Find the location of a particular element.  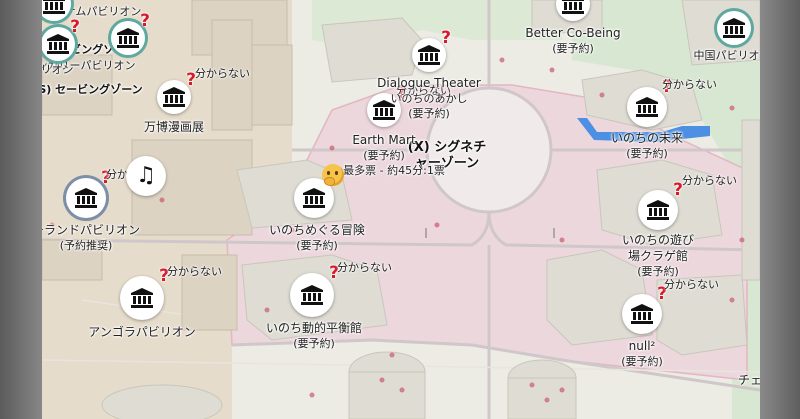

manga-unknown: 分からない is located at coordinates (222, 73).